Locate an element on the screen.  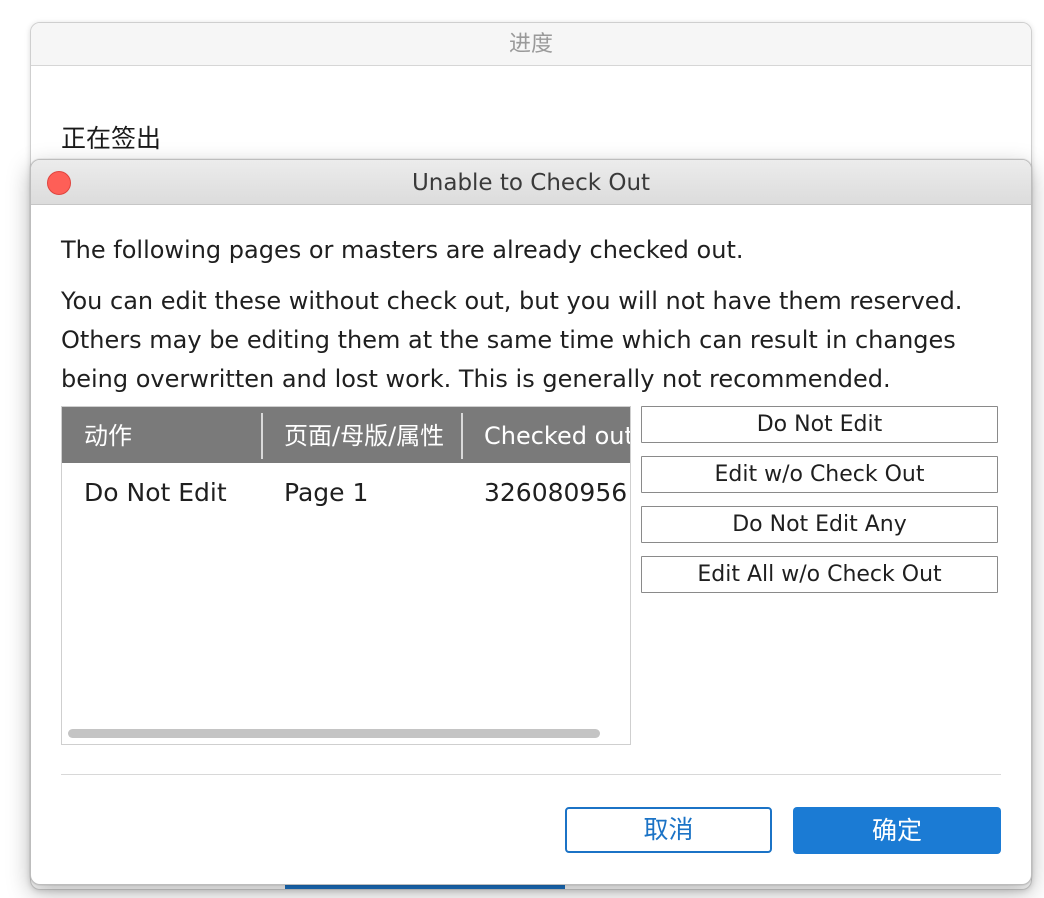
cell-item: Page 1 is located at coordinates (326, 492).